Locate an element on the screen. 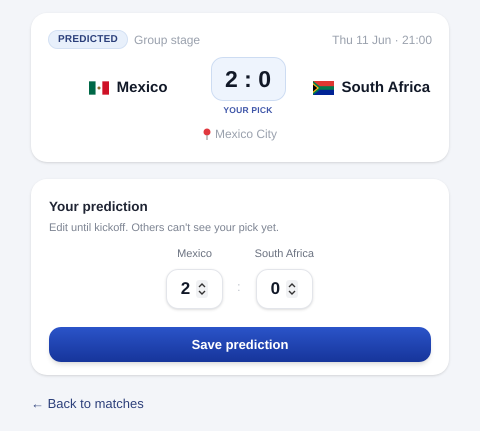 This screenshot has height=431, width=480. prediction-title: Your prediction is located at coordinates (99, 207).